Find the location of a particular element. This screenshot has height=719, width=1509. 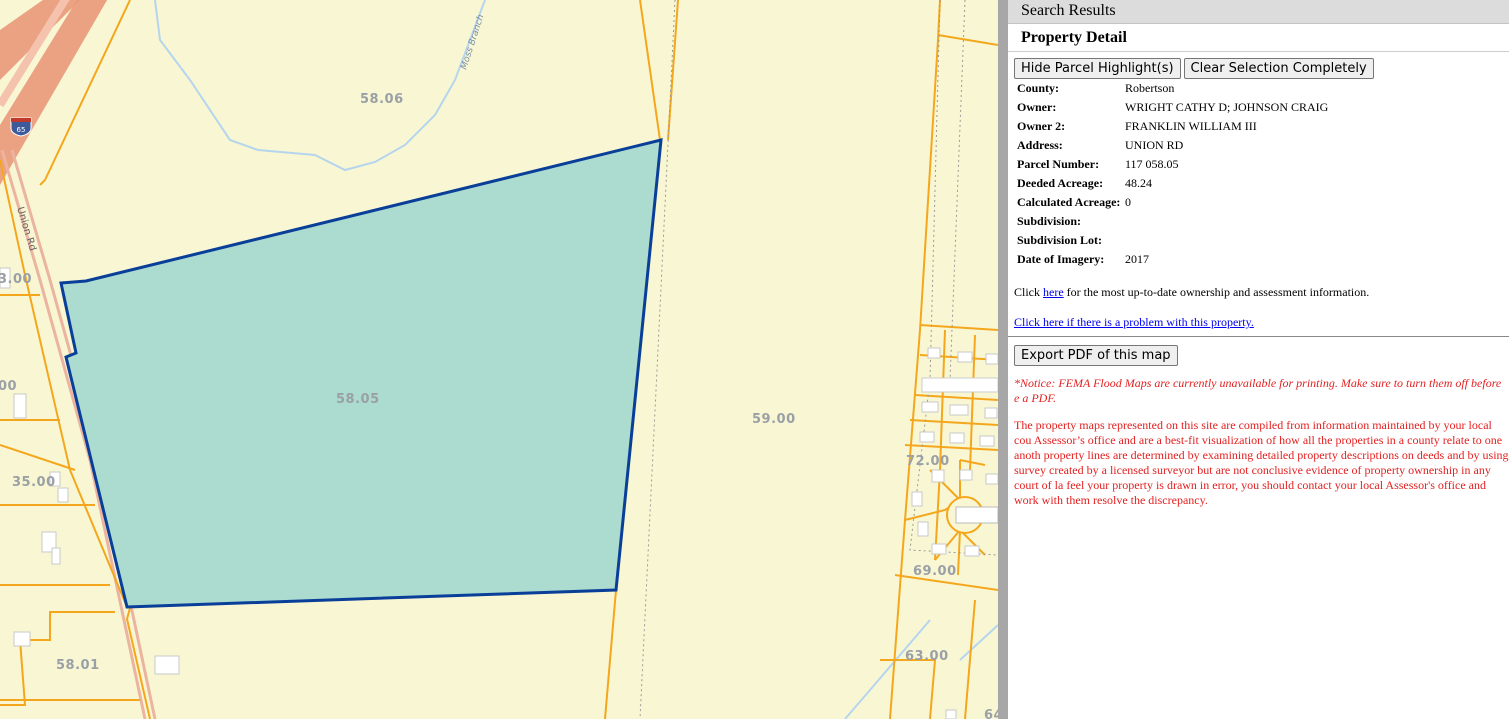

parcel-label-35-00: 35.00 is located at coordinates (34, 482).